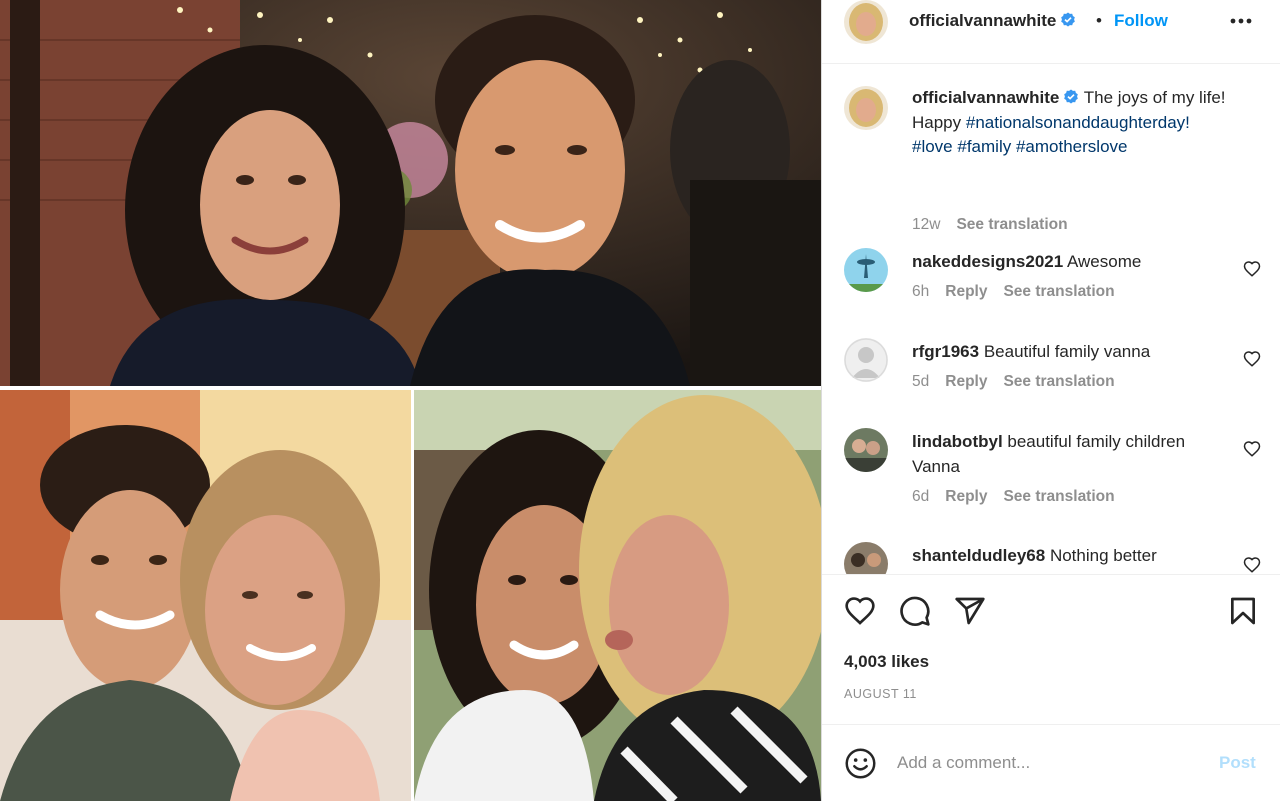 This screenshot has height=801, width=1280. What do you see at coordinates (1051, 649) in the screenshot?
I see `post-actions: 4,003 likes AUGUST 11` at bounding box center [1051, 649].